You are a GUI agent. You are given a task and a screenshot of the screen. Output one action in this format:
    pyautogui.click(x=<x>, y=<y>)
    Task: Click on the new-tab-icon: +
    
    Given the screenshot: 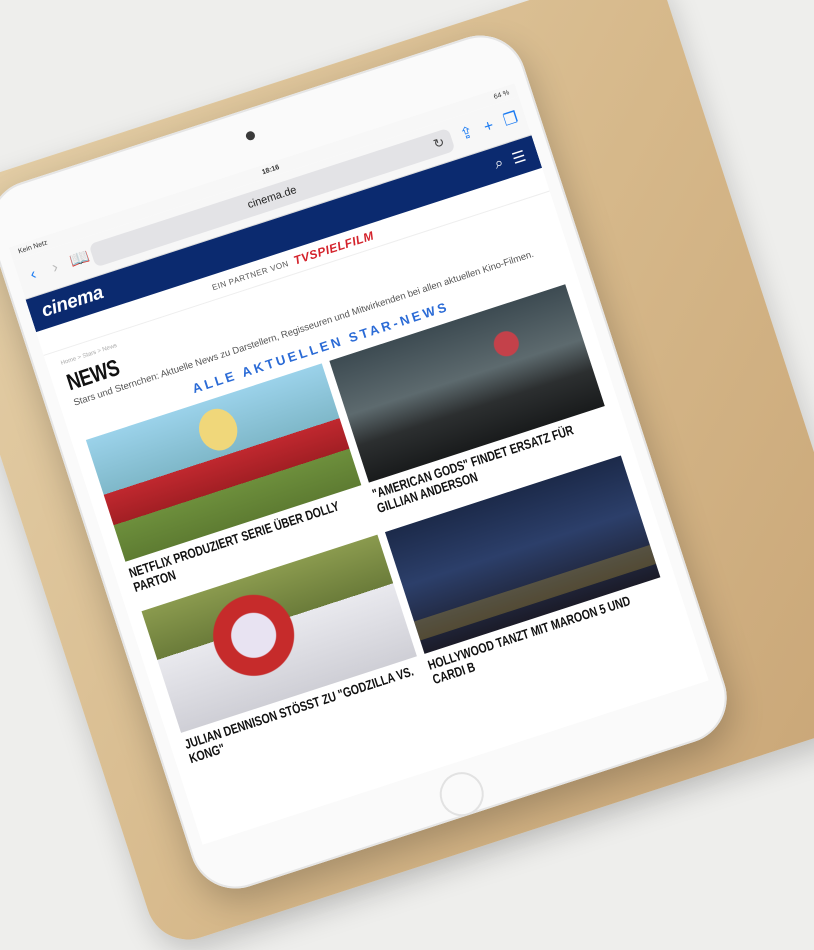 What is the action you would take?
    pyautogui.click(x=489, y=127)
    